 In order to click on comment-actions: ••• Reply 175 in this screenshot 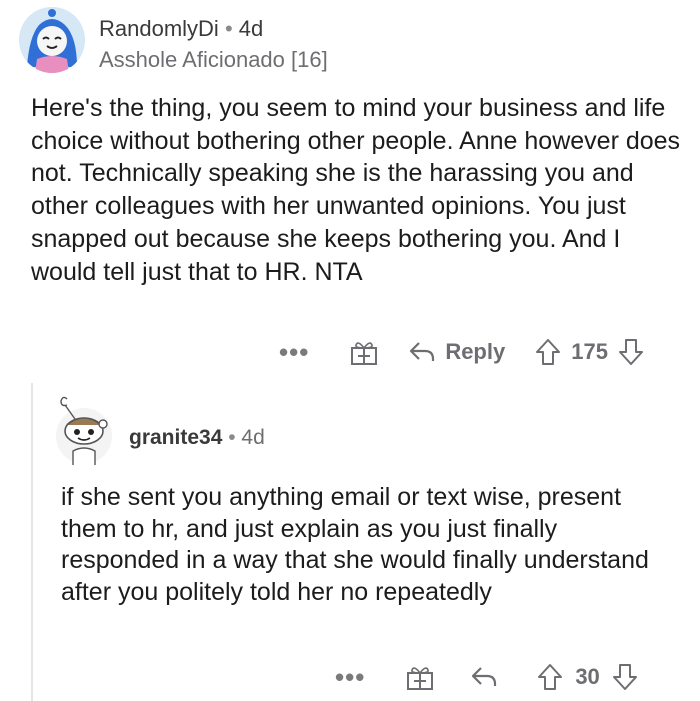, I will do `click(461, 352)`.